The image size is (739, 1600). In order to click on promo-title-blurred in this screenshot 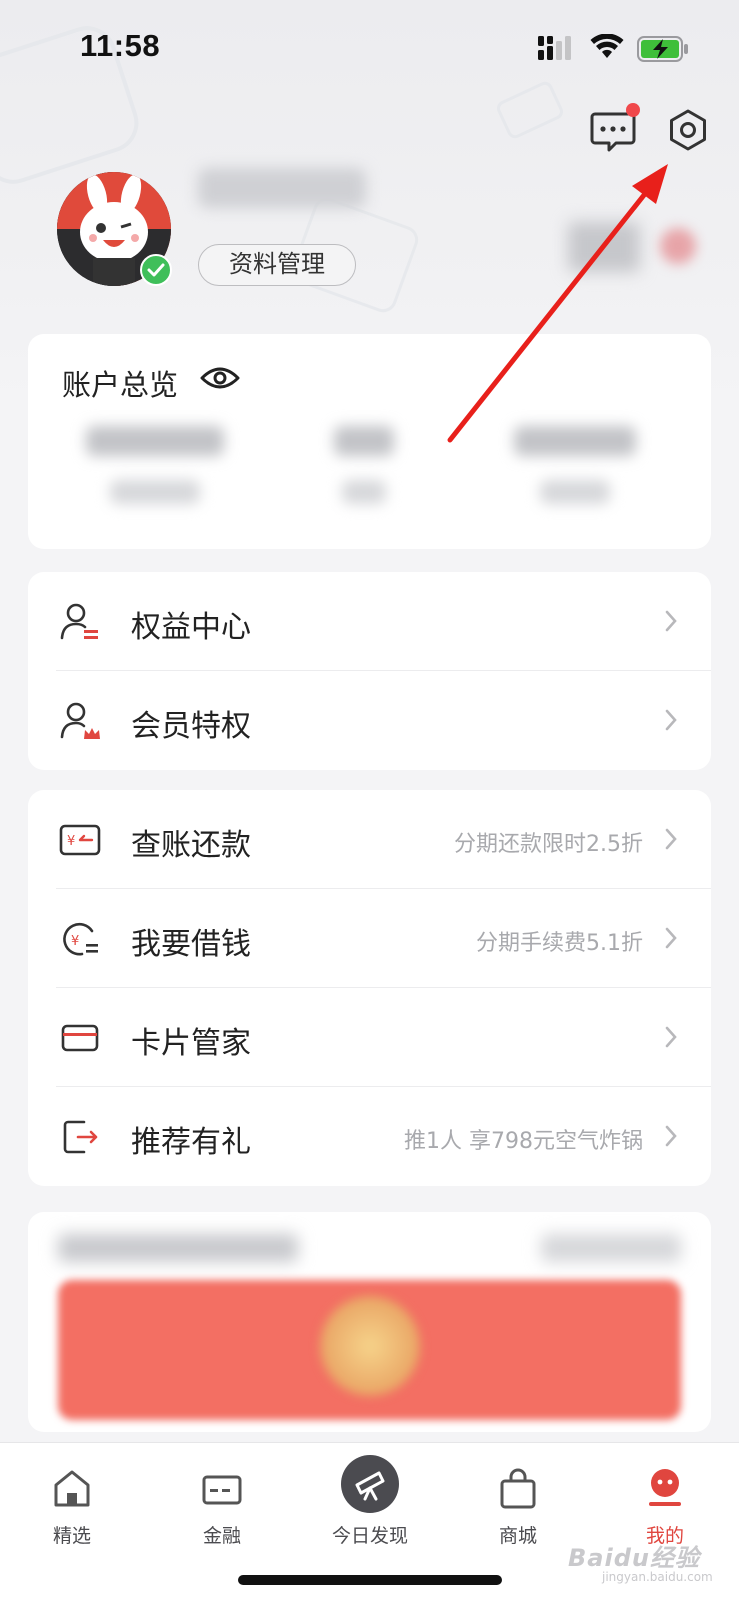, I will do `click(178, 1248)`.